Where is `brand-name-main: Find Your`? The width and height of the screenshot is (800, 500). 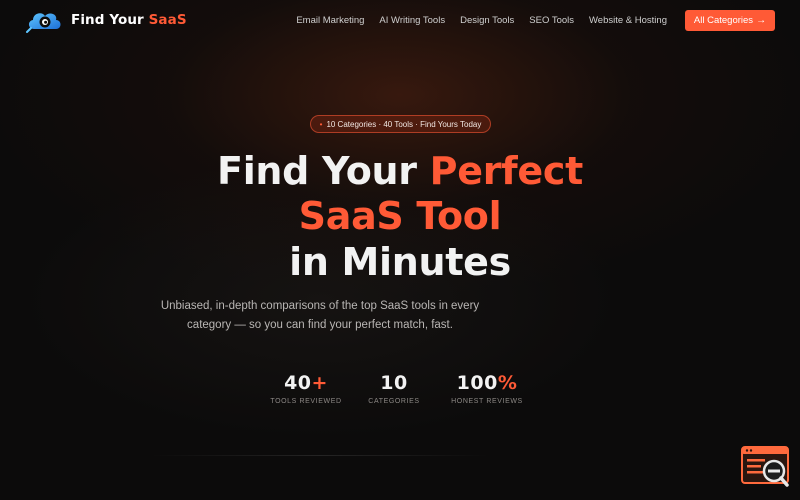
brand-name-main: Find Your is located at coordinates (110, 20).